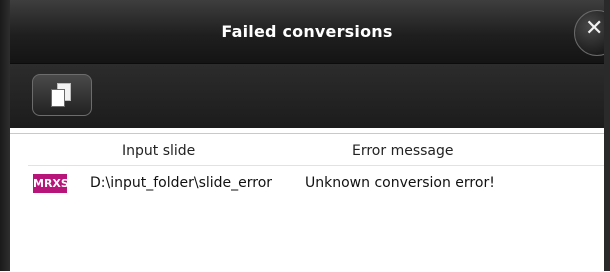 The width and height of the screenshot is (610, 272). I want to click on copy-icon, so click(62, 96).